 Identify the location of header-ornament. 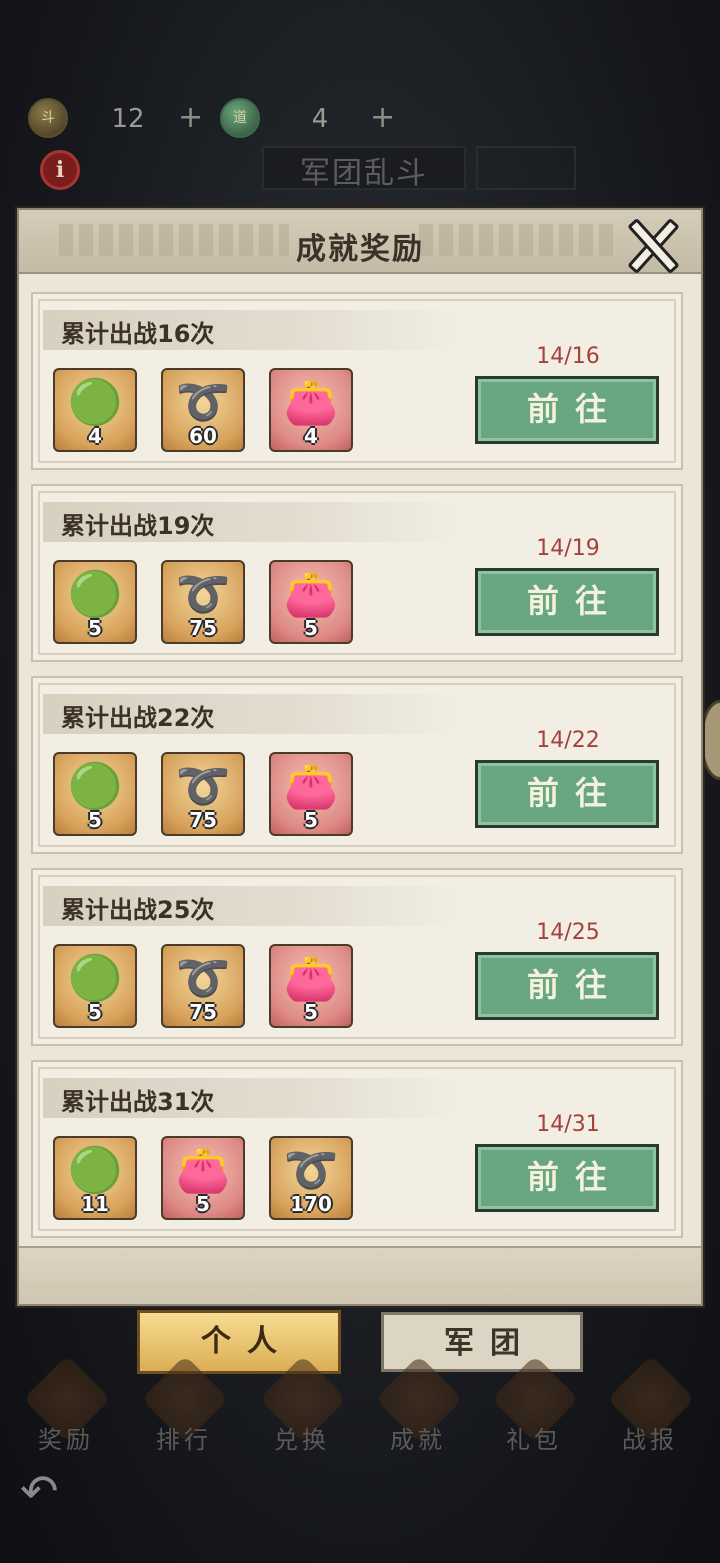
(526, 168).